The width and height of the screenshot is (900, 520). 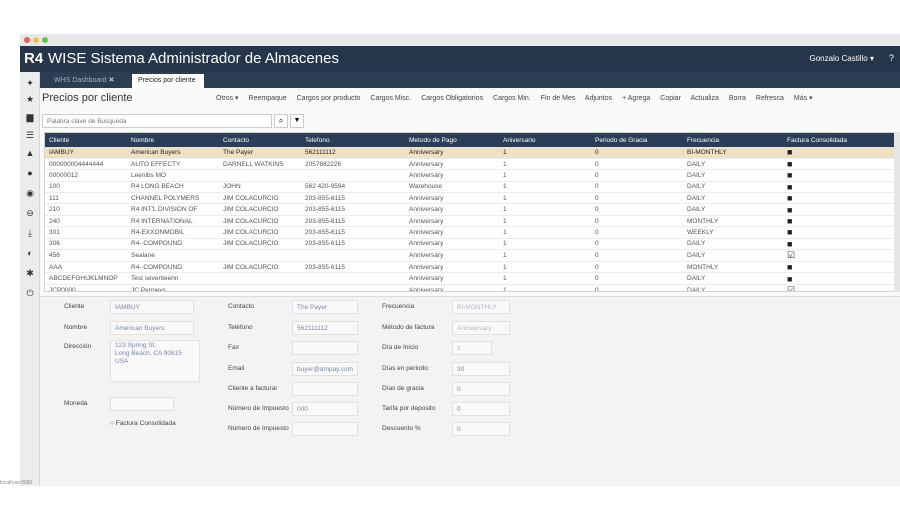 What do you see at coordinates (325, 307) in the screenshot?
I see `contacto-field: The Payer` at bounding box center [325, 307].